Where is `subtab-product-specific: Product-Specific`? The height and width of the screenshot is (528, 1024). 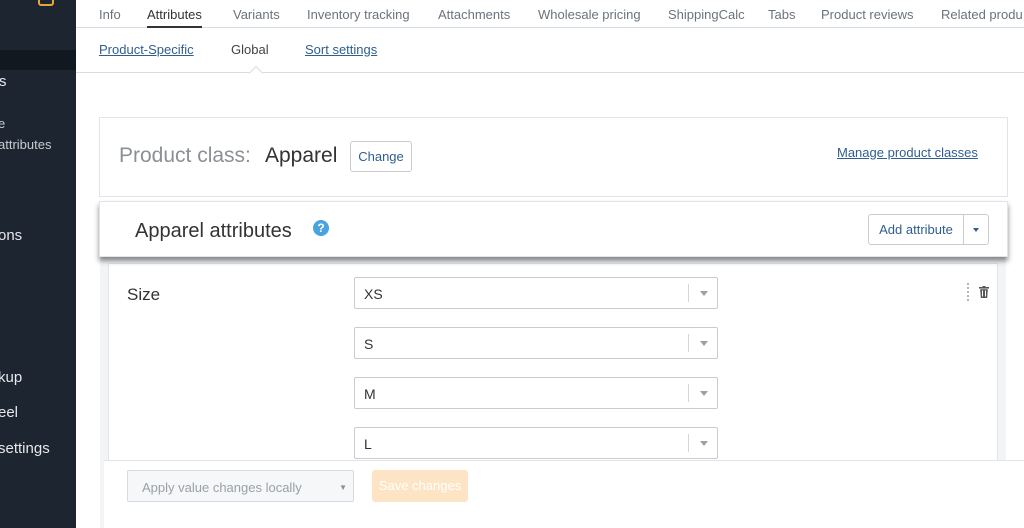
subtab-product-specific: Product-Specific is located at coordinates (146, 49).